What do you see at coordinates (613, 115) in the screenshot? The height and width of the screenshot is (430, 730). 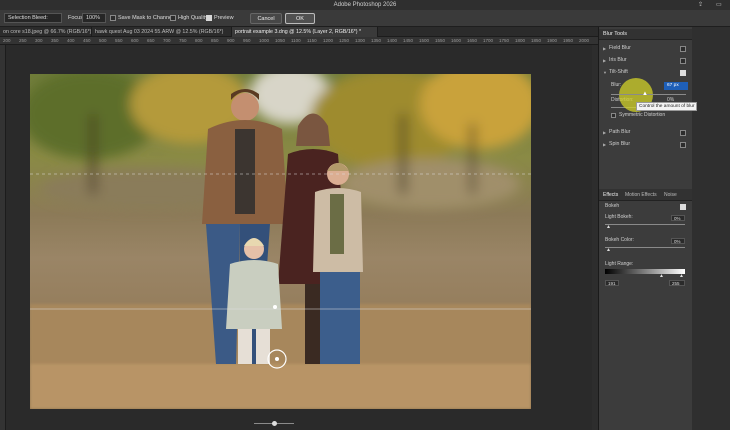 I see `symmetric-distortion-checkbox` at bounding box center [613, 115].